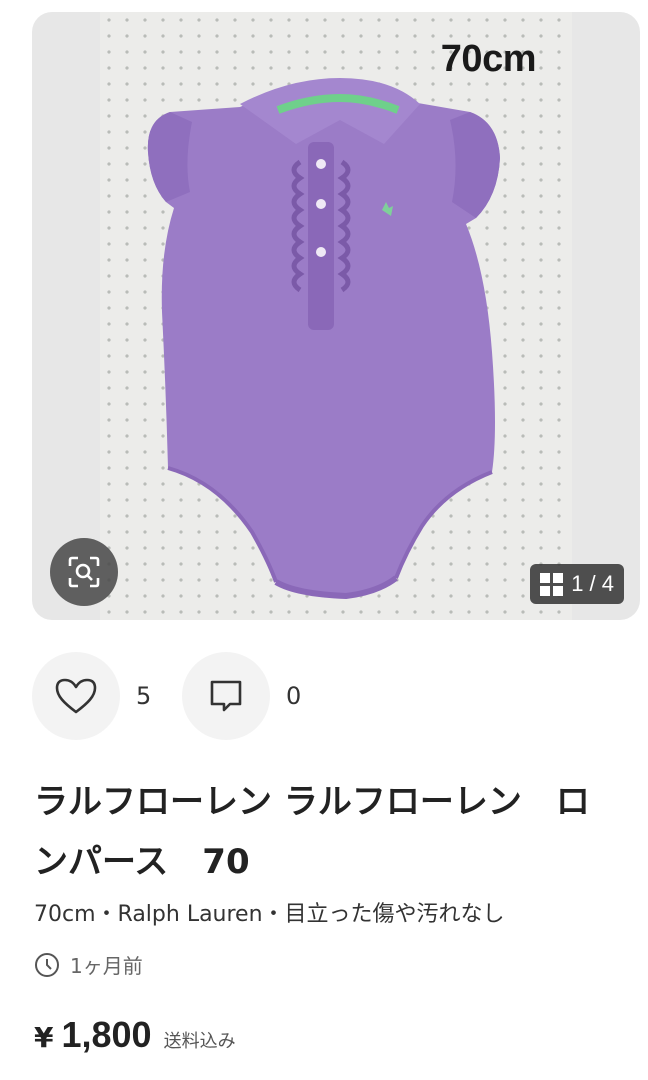 This screenshot has height=1080, width=648. I want to click on price: ¥ 1,800 送料込み, so click(135, 1035).